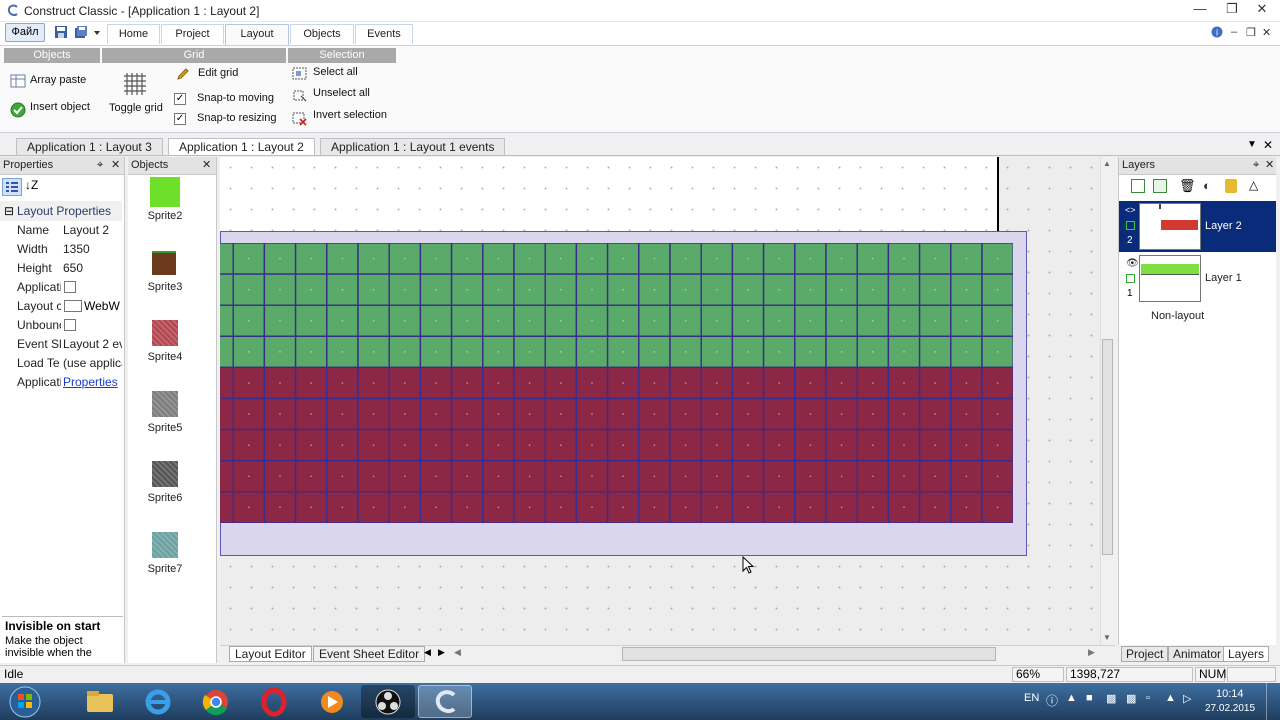  I want to click on object-item-sprite7: Sprite7, so click(165, 561).